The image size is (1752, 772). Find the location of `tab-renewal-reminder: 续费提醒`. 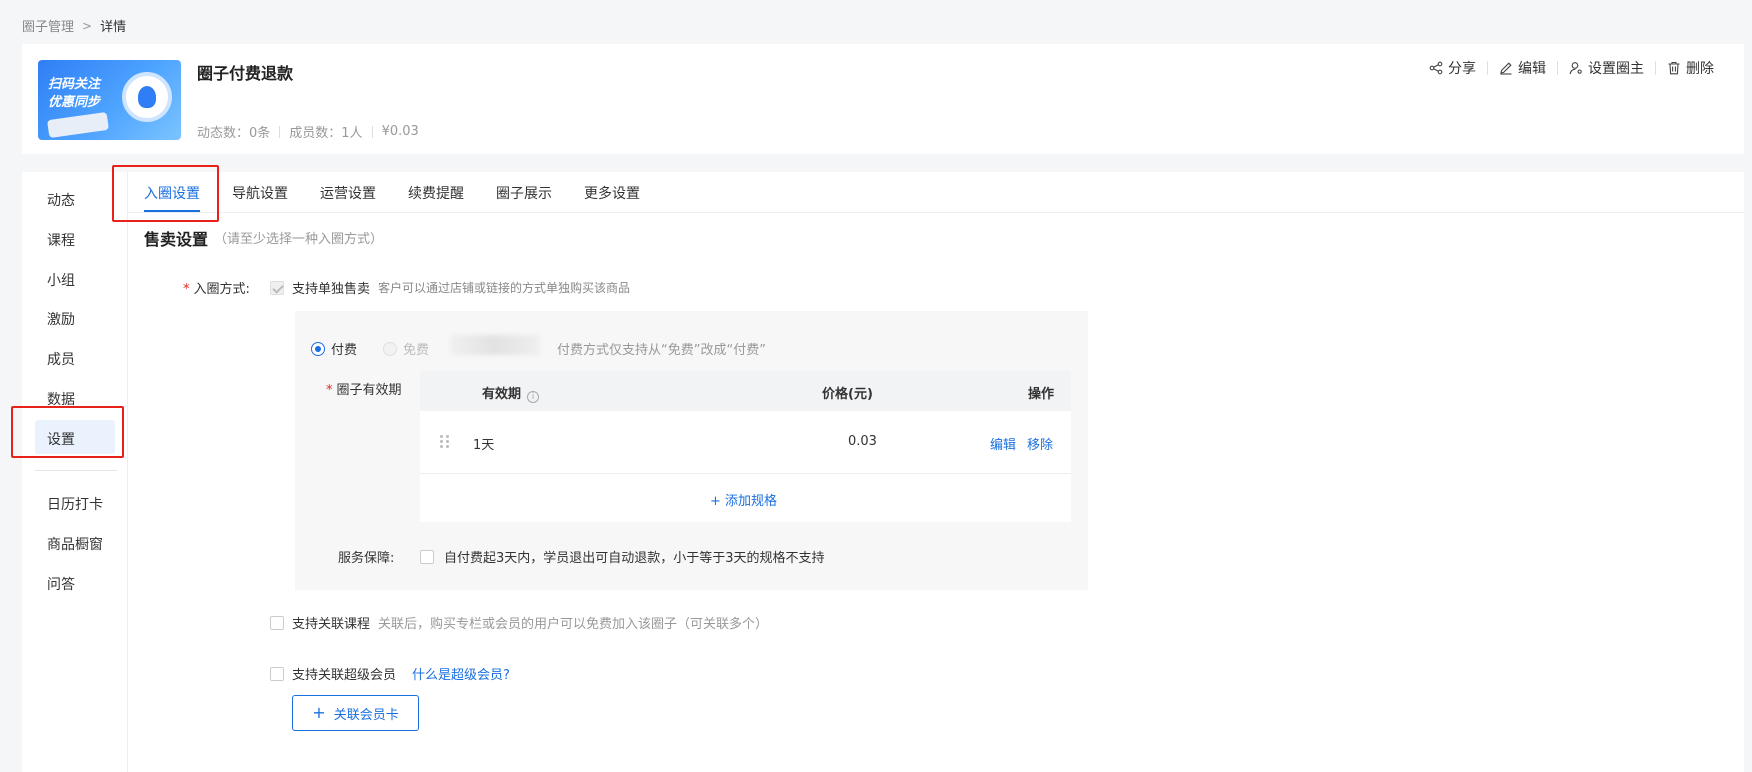

tab-renewal-reminder: 续费提醒 is located at coordinates (436, 193).